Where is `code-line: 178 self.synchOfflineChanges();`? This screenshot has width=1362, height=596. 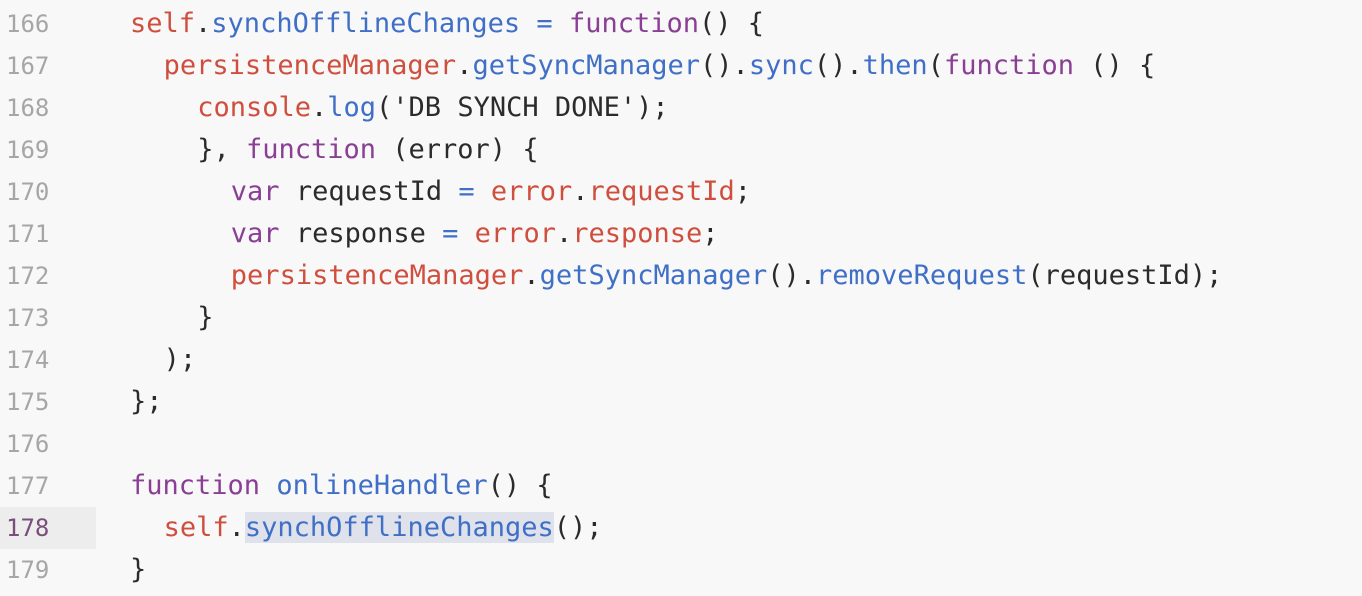 code-line: 178 self.synchOfflineChanges(); is located at coordinates (681, 528).